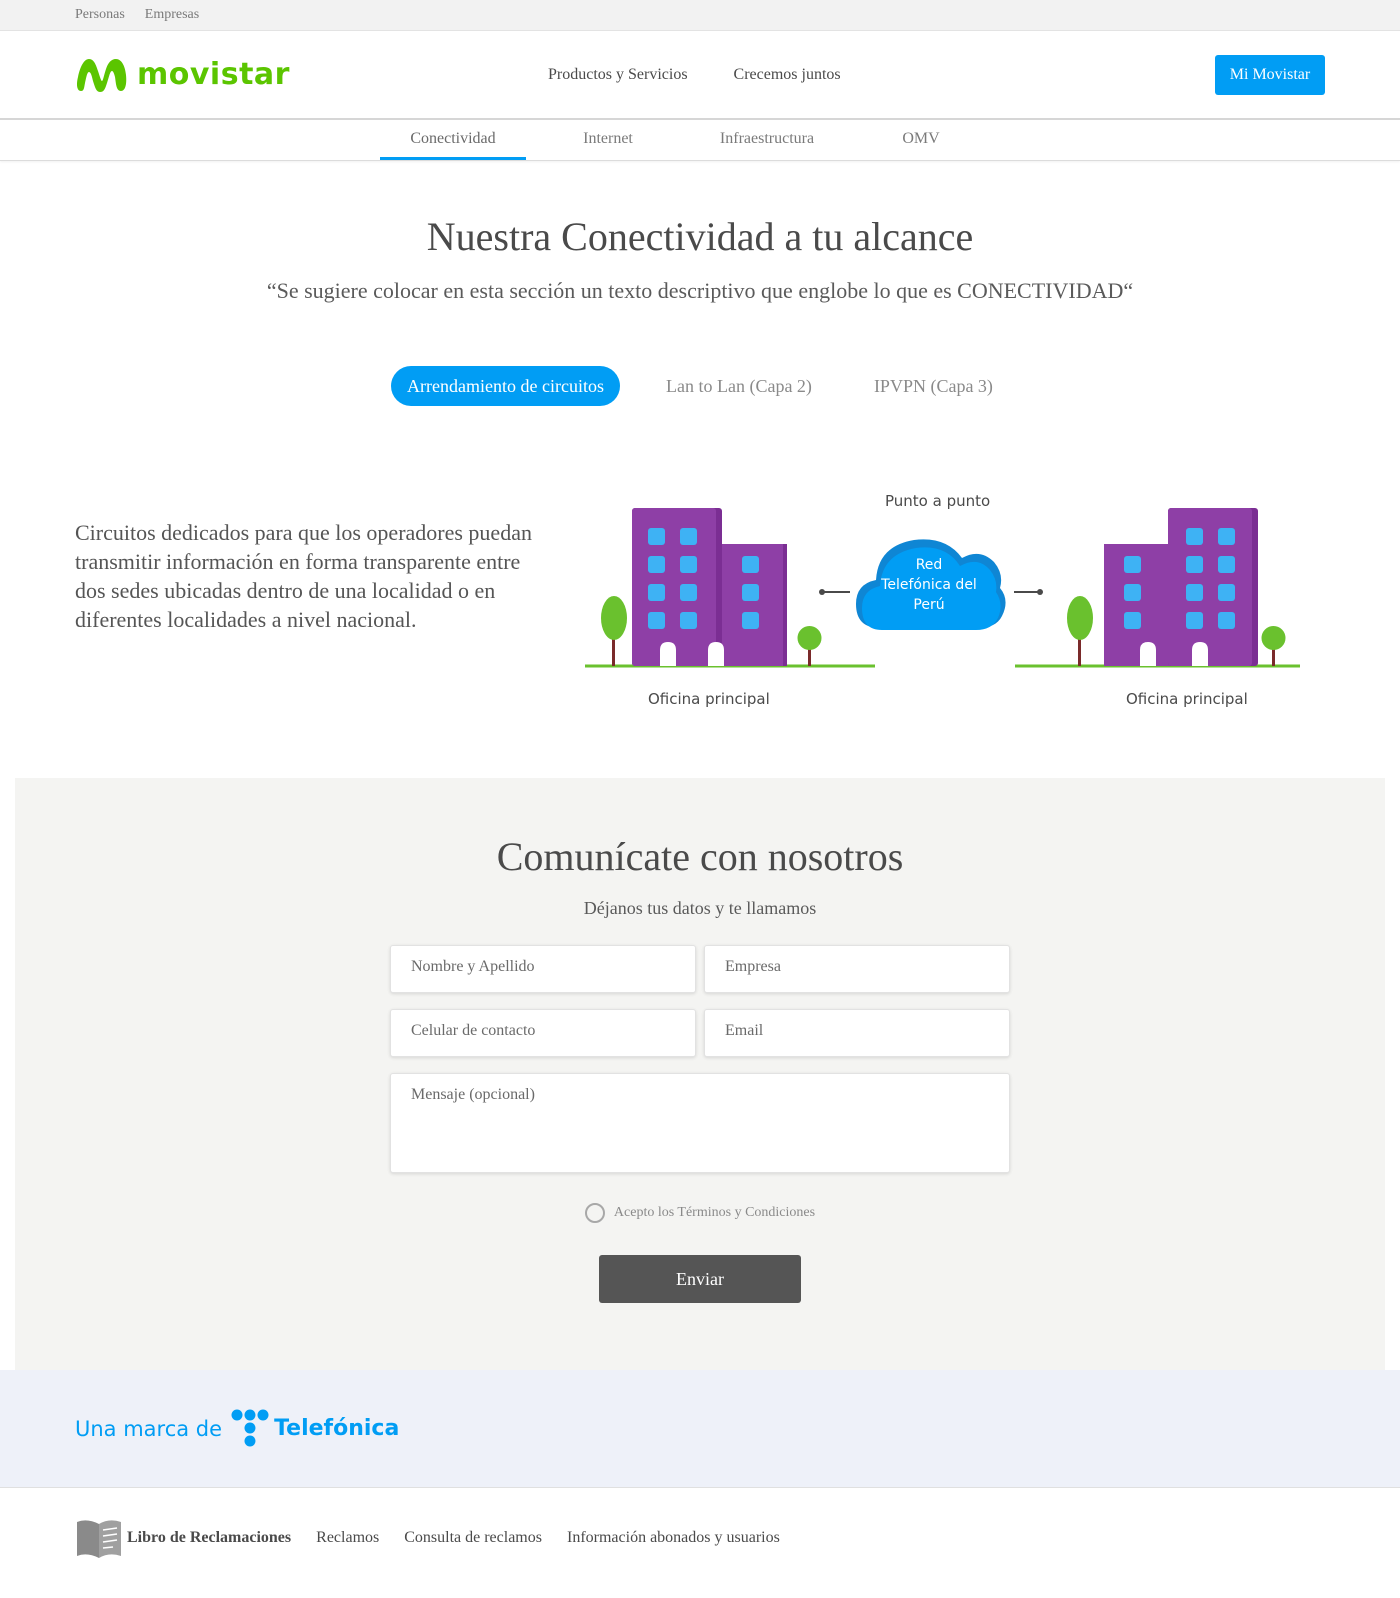  Describe the element at coordinates (714, 1212) in the screenshot. I see `terms-label: Acepto los Términos y Condiciones` at that location.